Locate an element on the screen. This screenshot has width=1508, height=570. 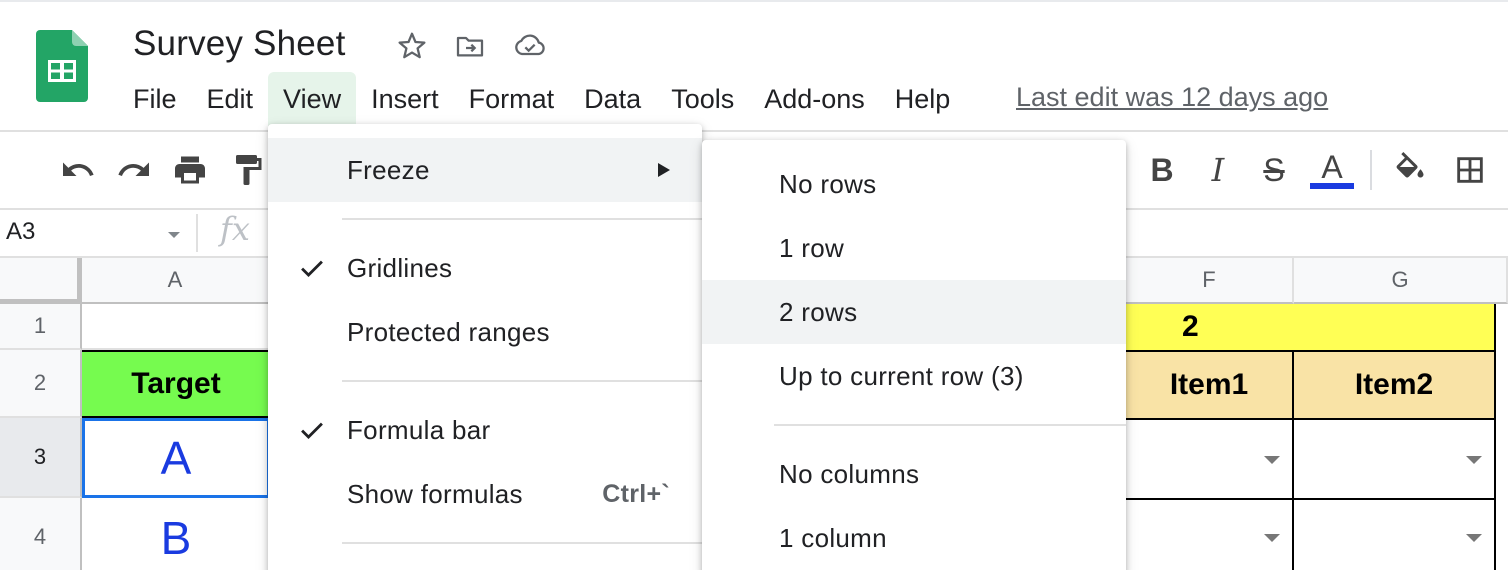
name-box: A3 is located at coordinates (20, 232).